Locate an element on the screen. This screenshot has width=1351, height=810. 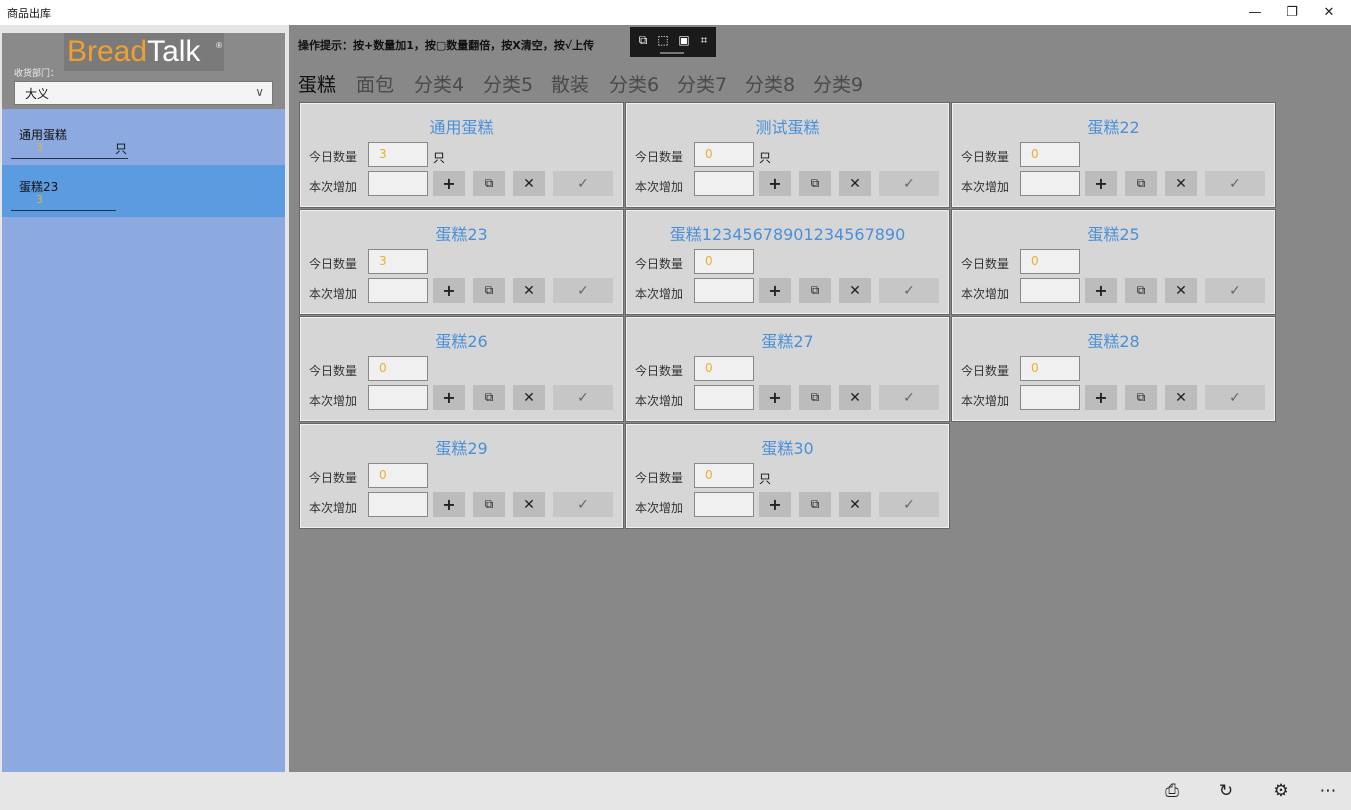
tab-category4: 分类4 is located at coordinates (439, 83).